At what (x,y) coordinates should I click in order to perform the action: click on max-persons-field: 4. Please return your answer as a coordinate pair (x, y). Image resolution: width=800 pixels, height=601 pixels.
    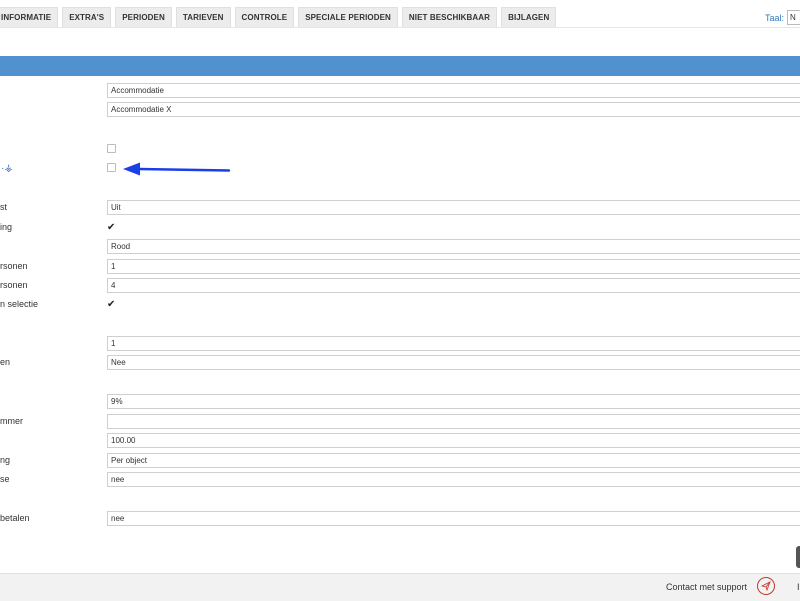
    Looking at the image, I should click on (453, 285).